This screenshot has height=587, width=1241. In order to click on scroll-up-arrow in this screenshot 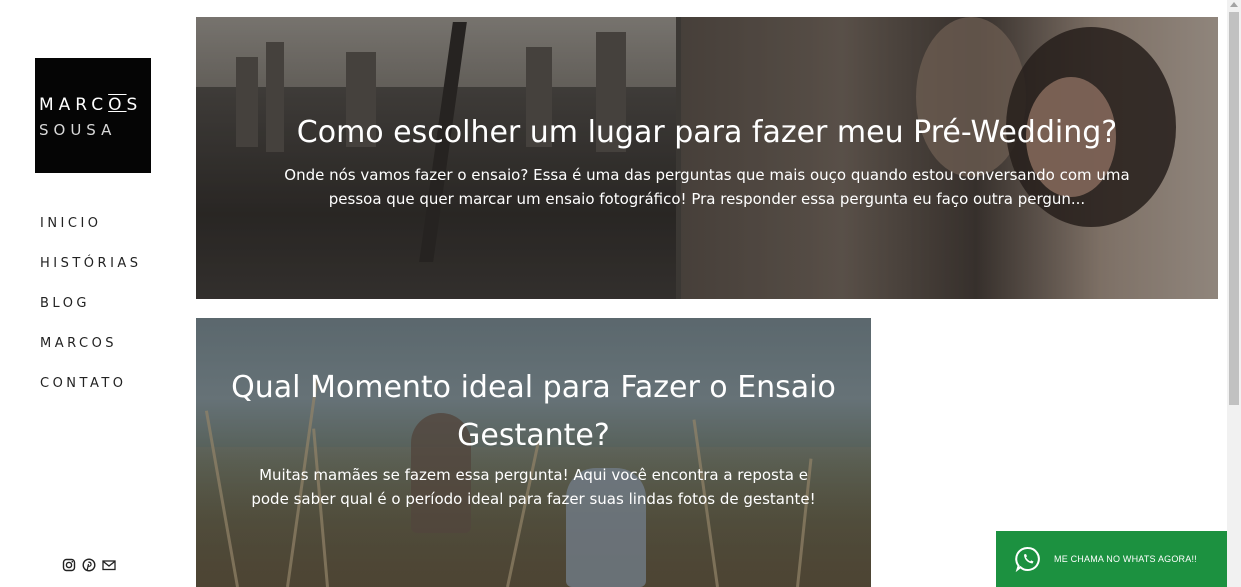, I will do `click(1234, 4)`.